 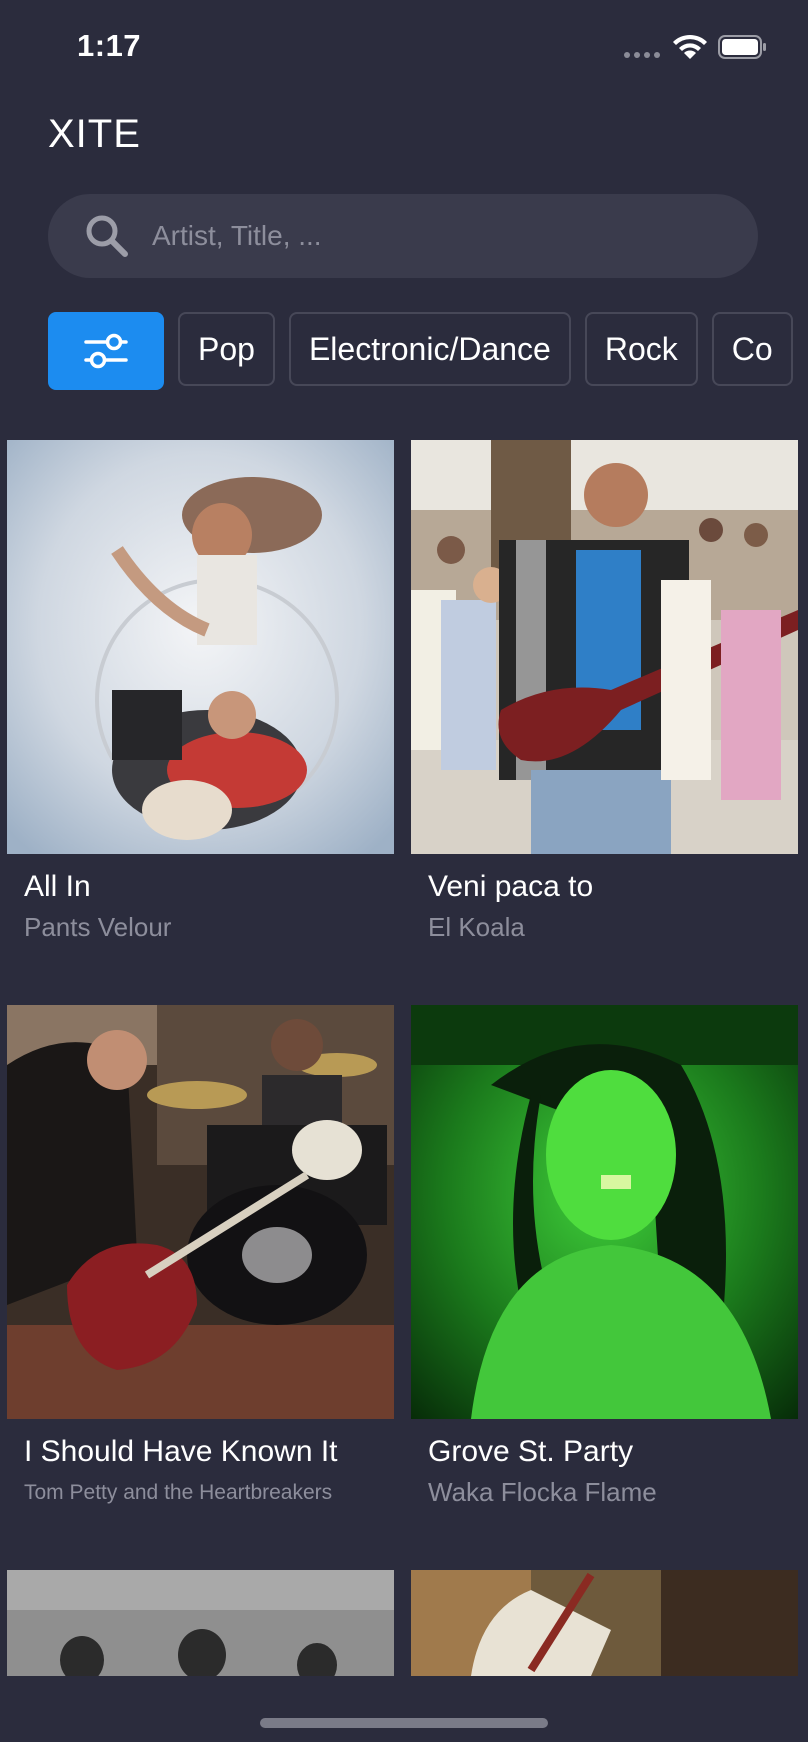 What do you see at coordinates (752, 349) in the screenshot?
I see `genre-chip-co: Co` at bounding box center [752, 349].